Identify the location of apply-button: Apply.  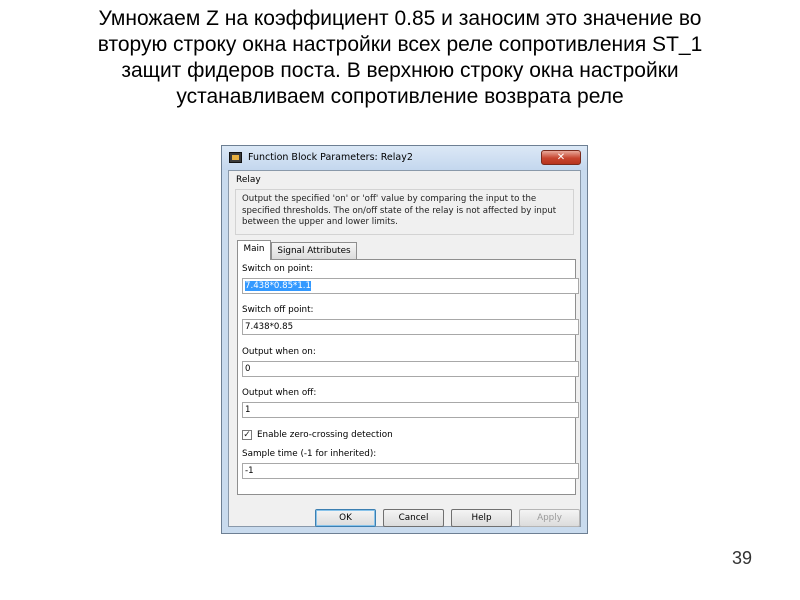
(549, 518).